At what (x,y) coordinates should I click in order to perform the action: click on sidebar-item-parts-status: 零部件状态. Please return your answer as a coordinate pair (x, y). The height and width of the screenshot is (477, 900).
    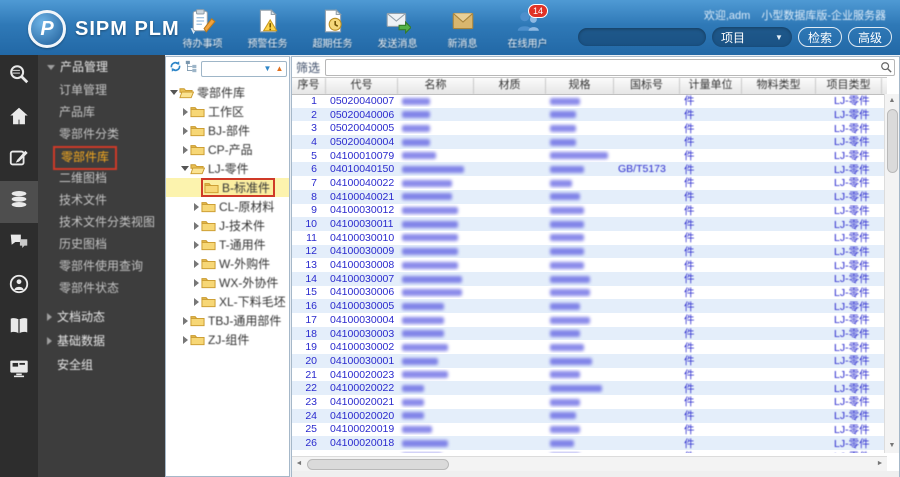
    Looking at the image, I should click on (101, 288).